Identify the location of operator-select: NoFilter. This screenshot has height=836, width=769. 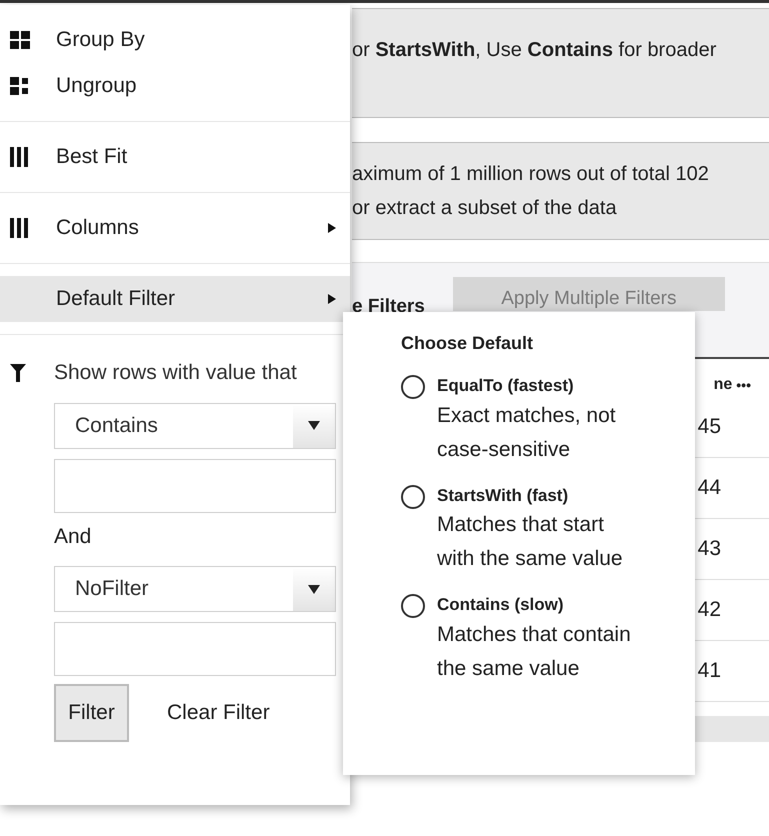
(195, 589).